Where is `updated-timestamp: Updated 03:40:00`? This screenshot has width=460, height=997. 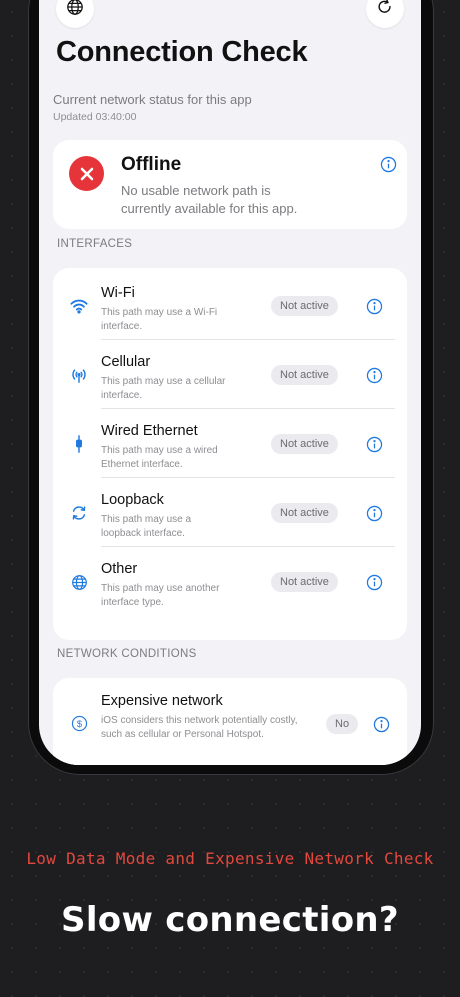
updated-timestamp: Updated 03:40:00 is located at coordinates (95, 117).